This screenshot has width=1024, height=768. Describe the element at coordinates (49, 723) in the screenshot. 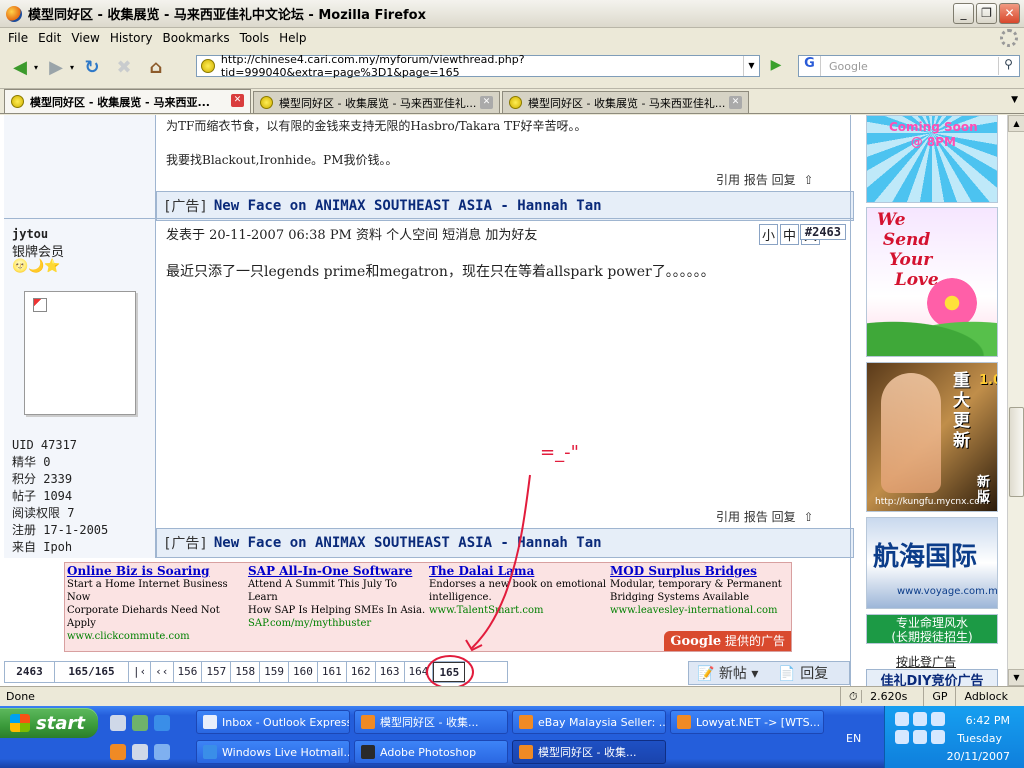

I see `start-button: start` at that location.